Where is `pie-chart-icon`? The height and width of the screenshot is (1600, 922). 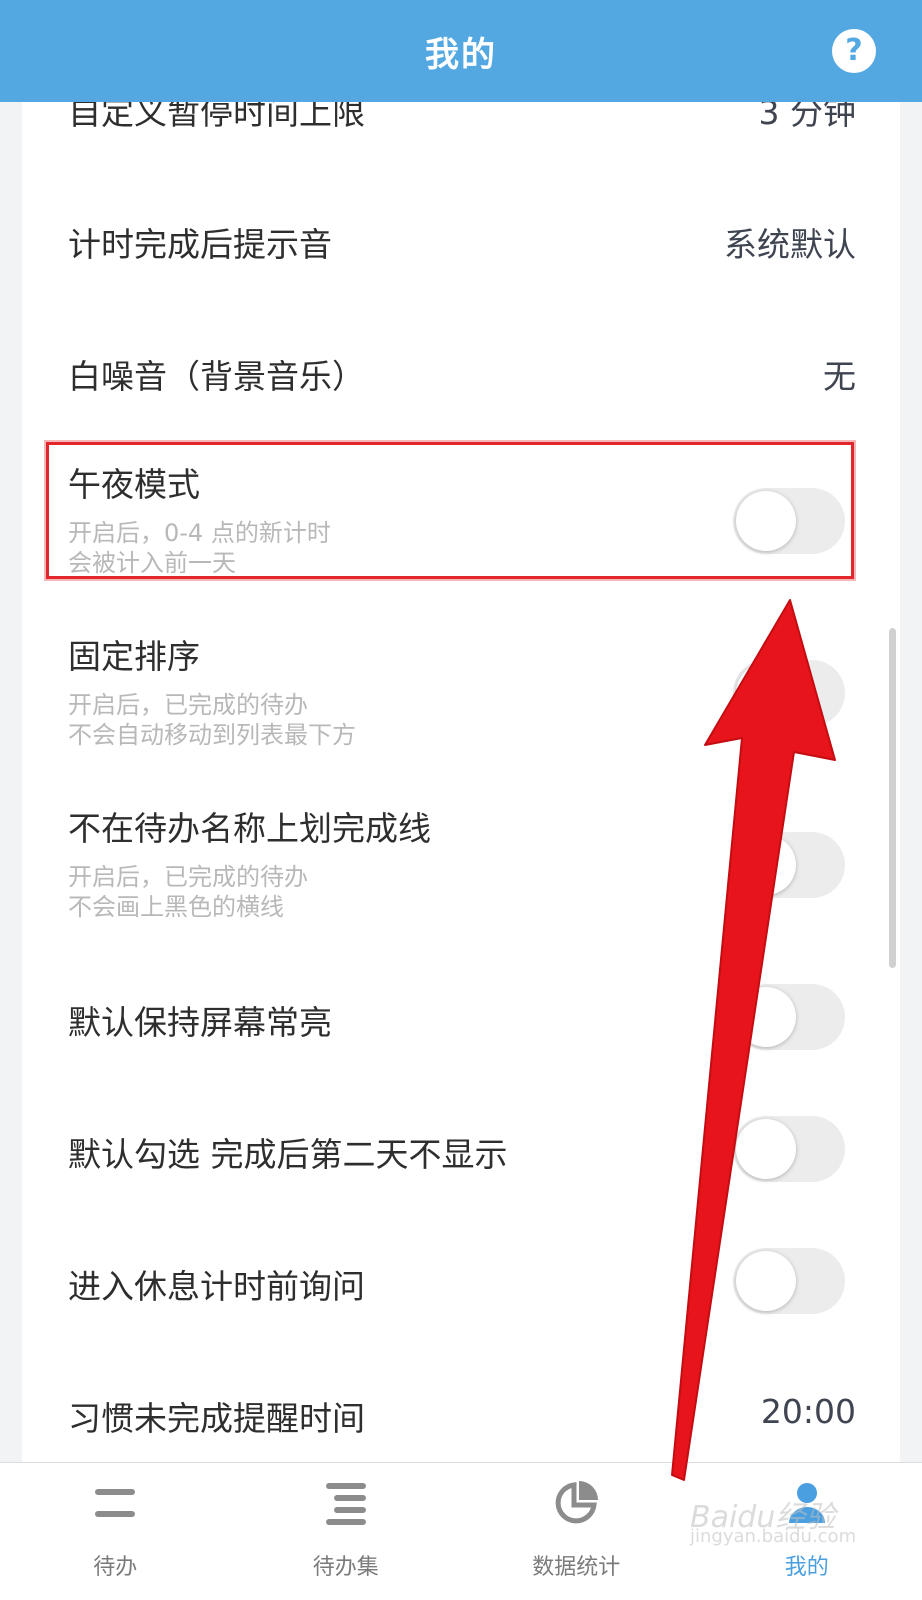
pie-chart-icon is located at coordinates (576, 1503).